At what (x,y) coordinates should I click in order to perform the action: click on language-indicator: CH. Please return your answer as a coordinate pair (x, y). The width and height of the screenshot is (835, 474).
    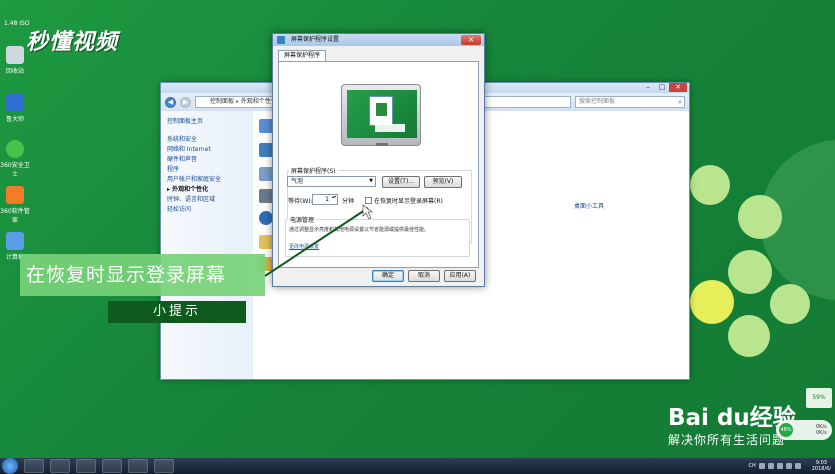
    Looking at the image, I should click on (751, 466).